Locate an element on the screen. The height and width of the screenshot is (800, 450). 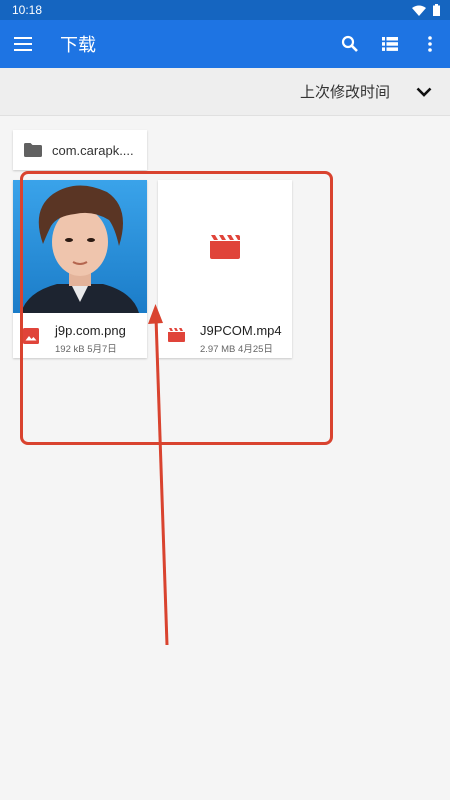
video-file-icon is located at coordinates (176, 335).